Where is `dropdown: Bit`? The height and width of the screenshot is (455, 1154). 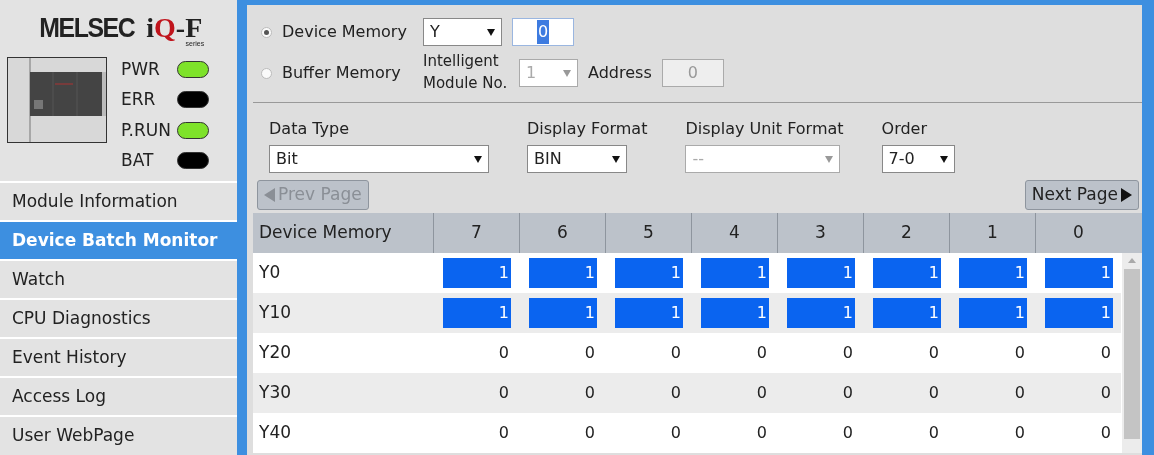
dropdown: Bit is located at coordinates (379, 159).